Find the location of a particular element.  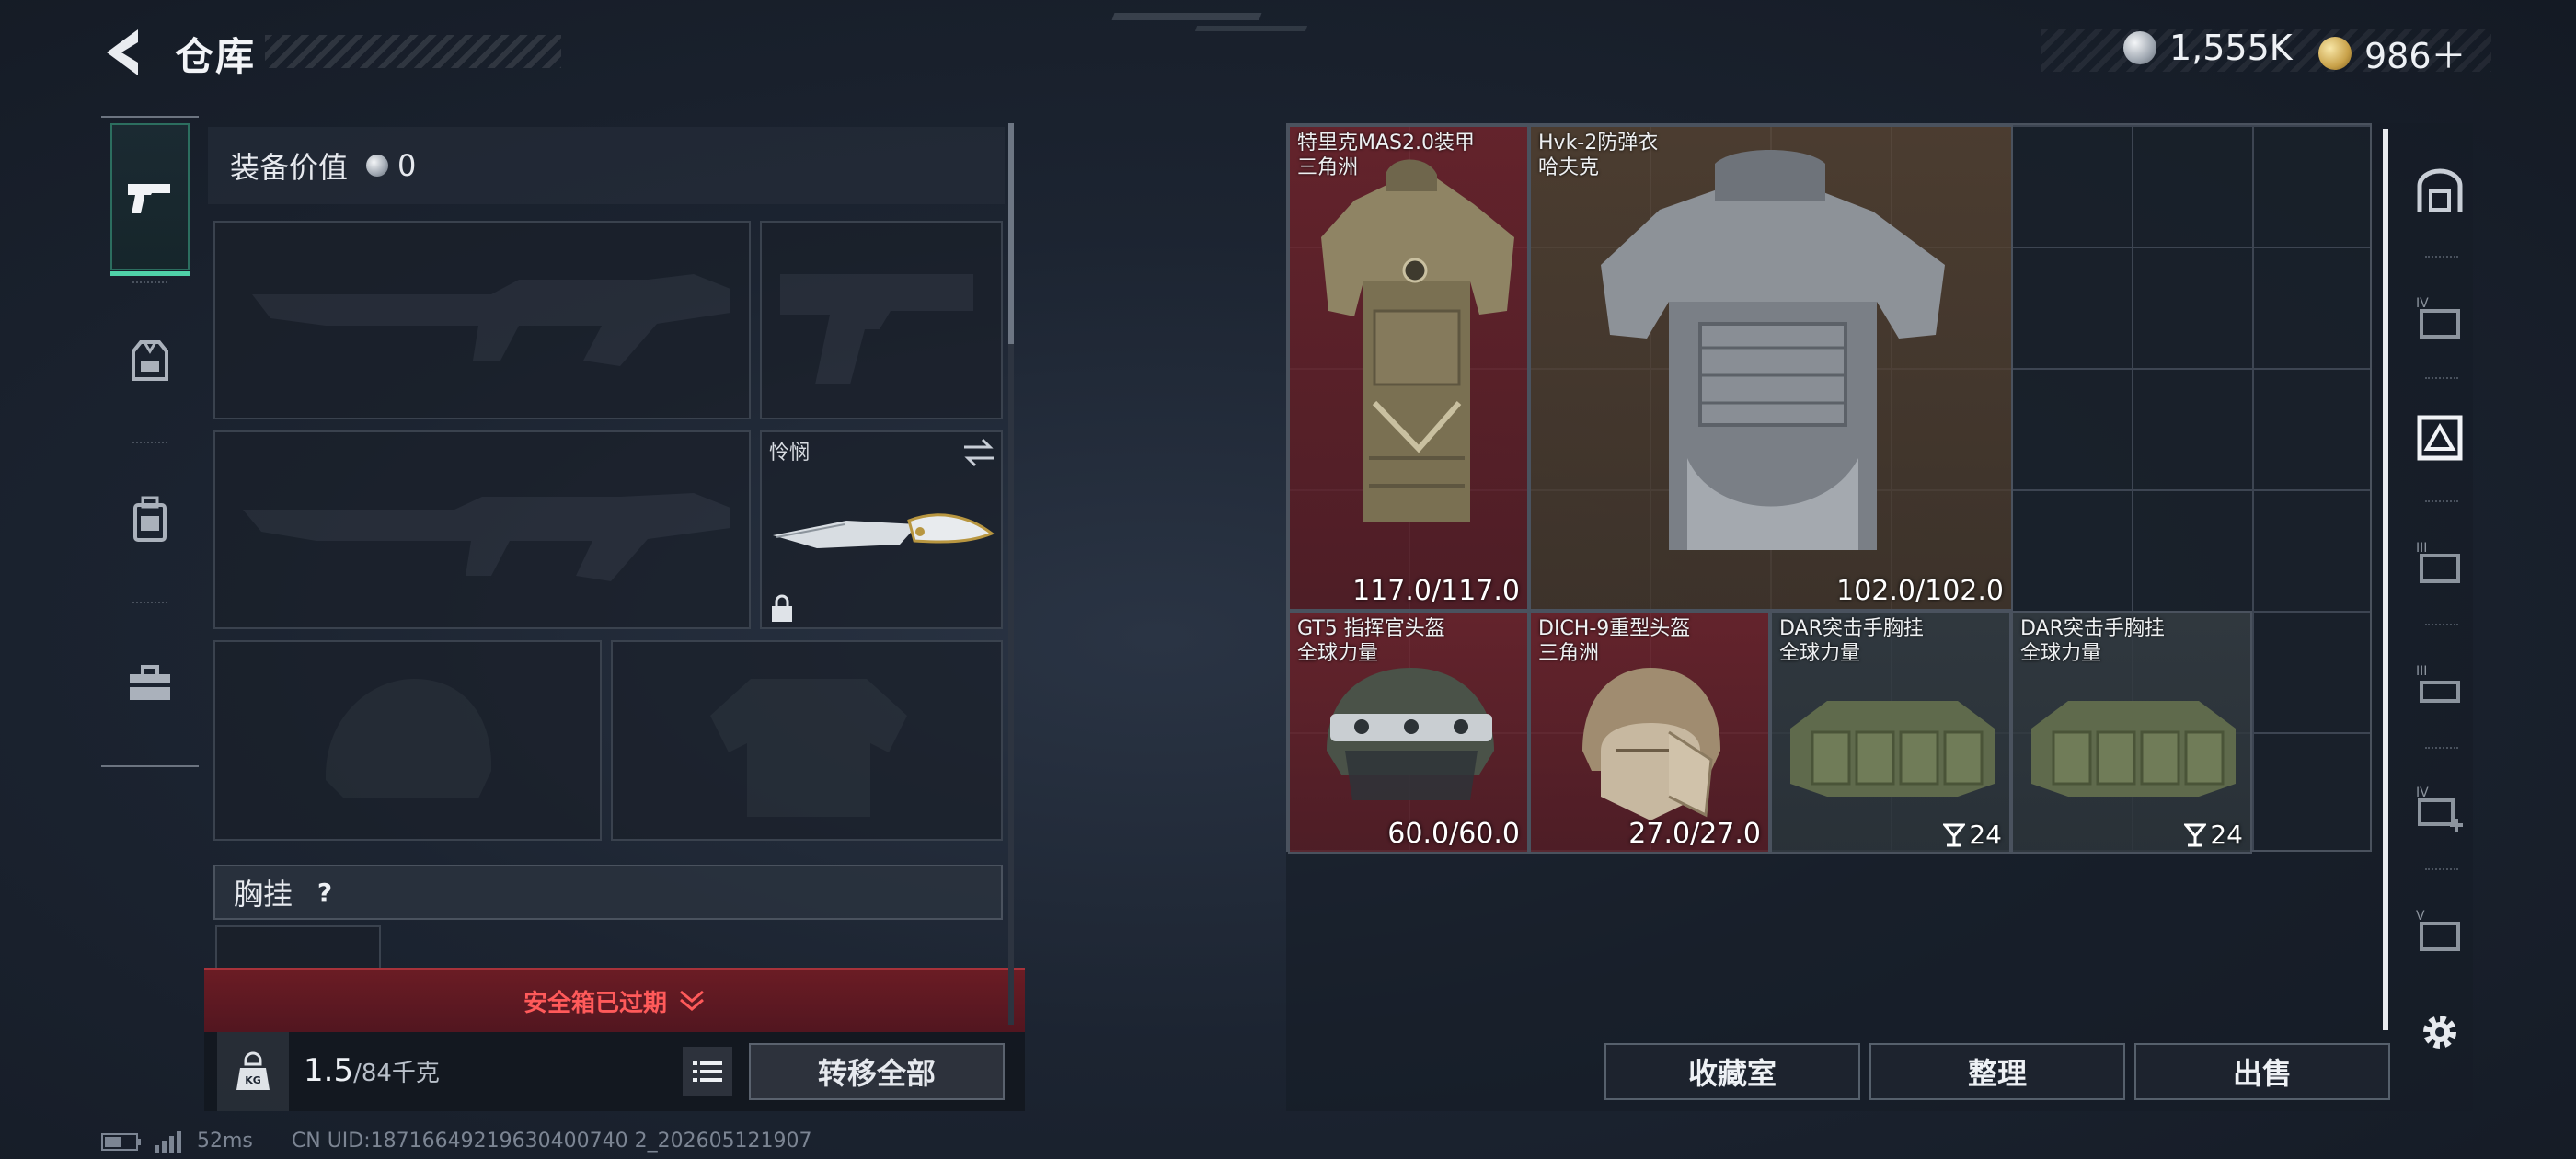

rail-item-toolbox is located at coordinates (150, 683).